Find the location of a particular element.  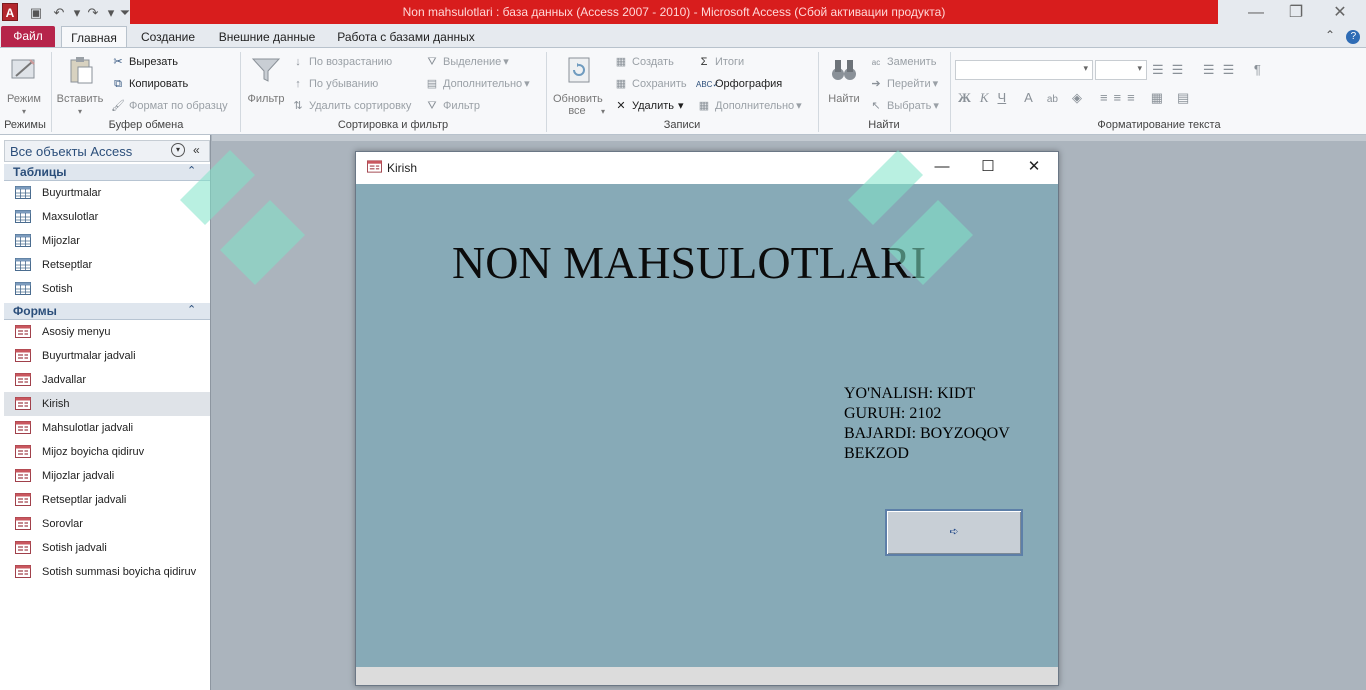

shutter-bar-close-icon: « is located at coordinates (196, 150).